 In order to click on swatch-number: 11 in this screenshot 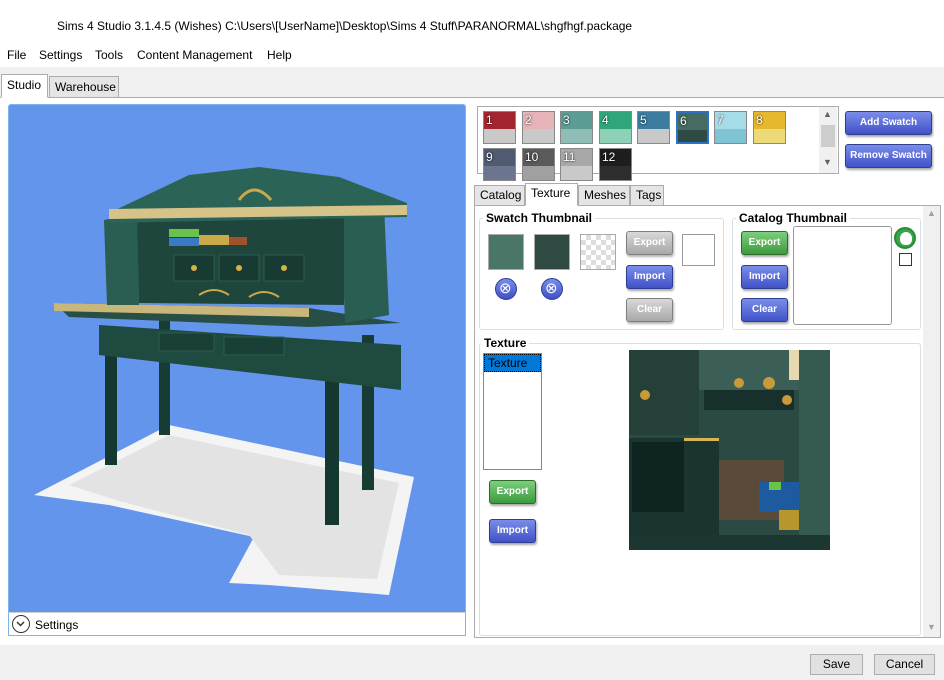, I will do `click(569, 157)`.